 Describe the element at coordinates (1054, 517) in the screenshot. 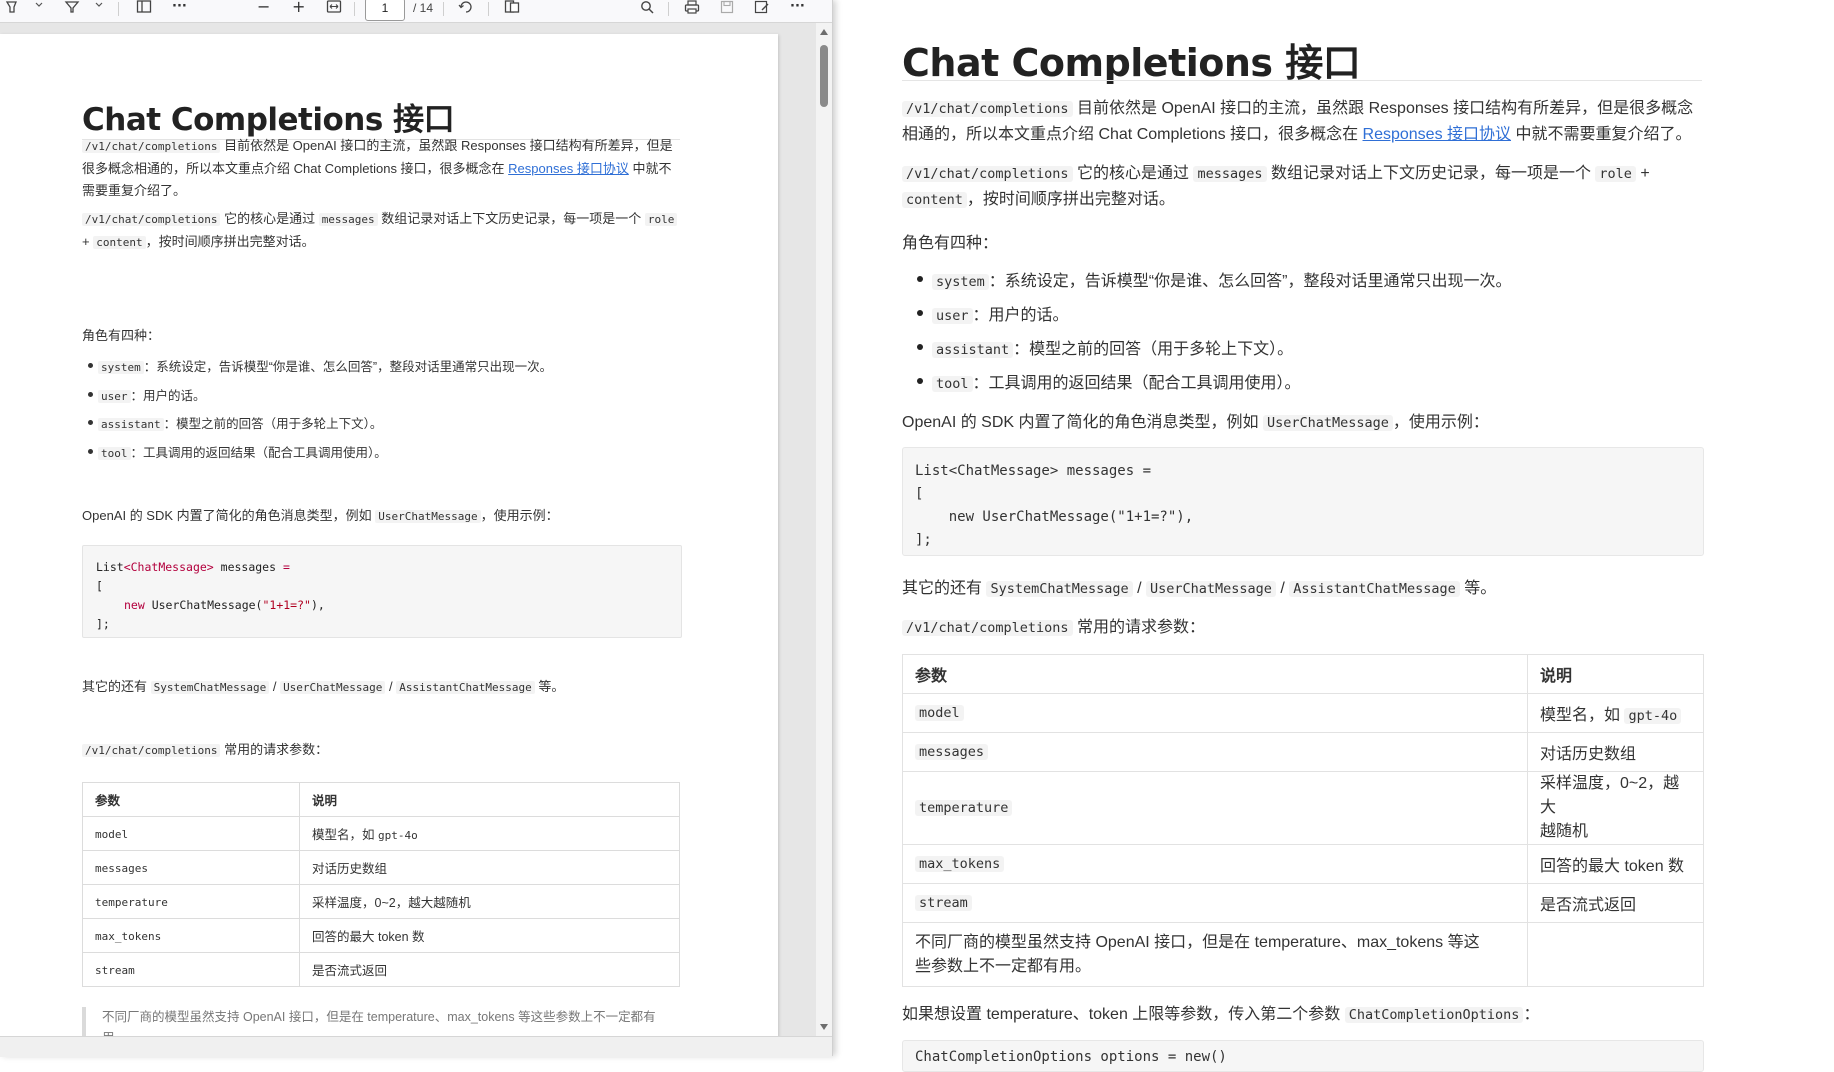

I see `code-line: new UserChatMessage("1+1=?"),` at that location.